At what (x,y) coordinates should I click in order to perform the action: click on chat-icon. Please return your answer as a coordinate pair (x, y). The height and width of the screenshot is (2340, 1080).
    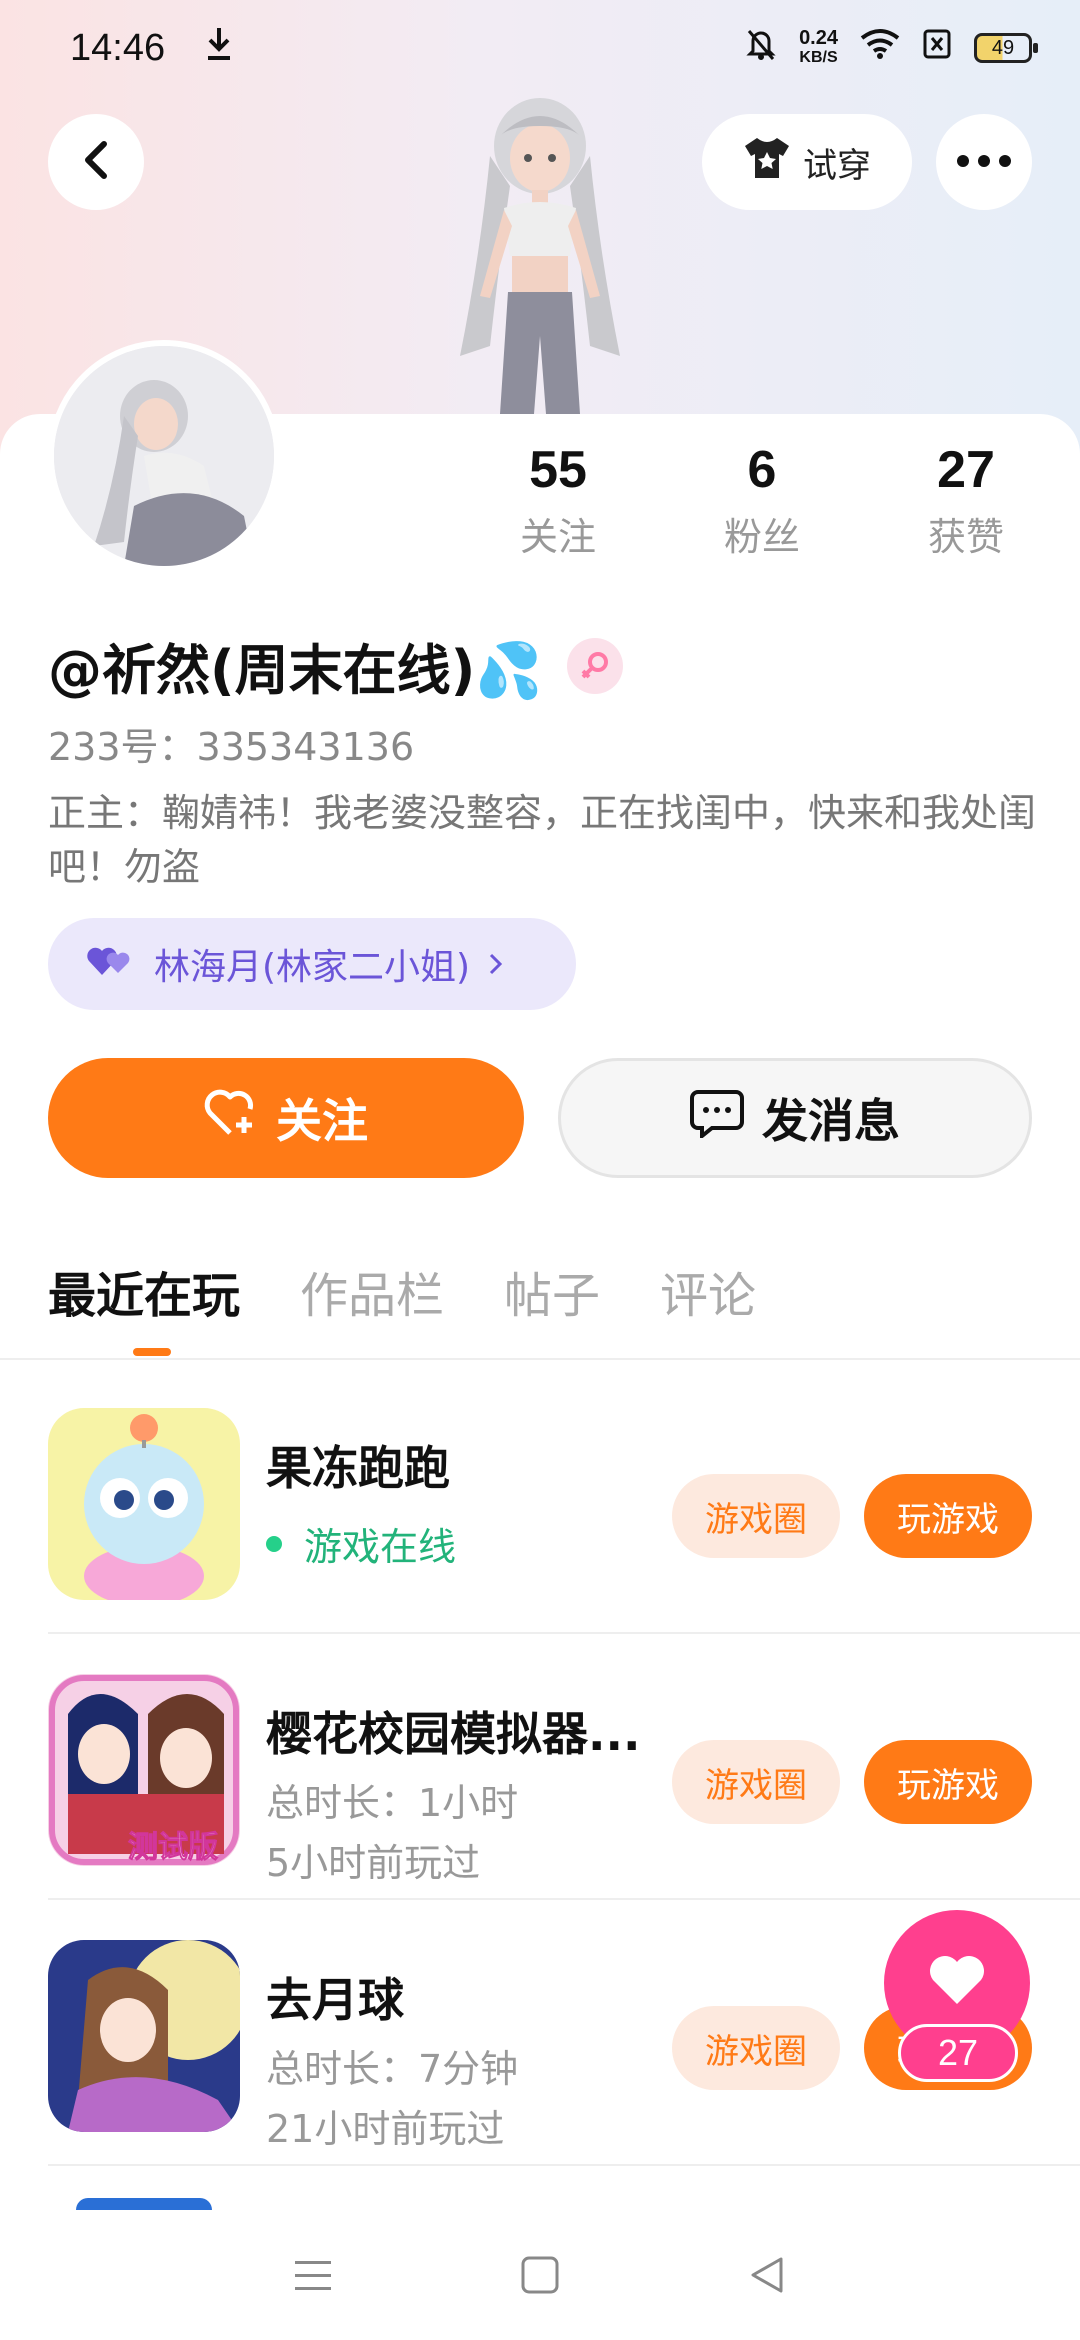
    Looking at the image, I should click on (717, 1118).